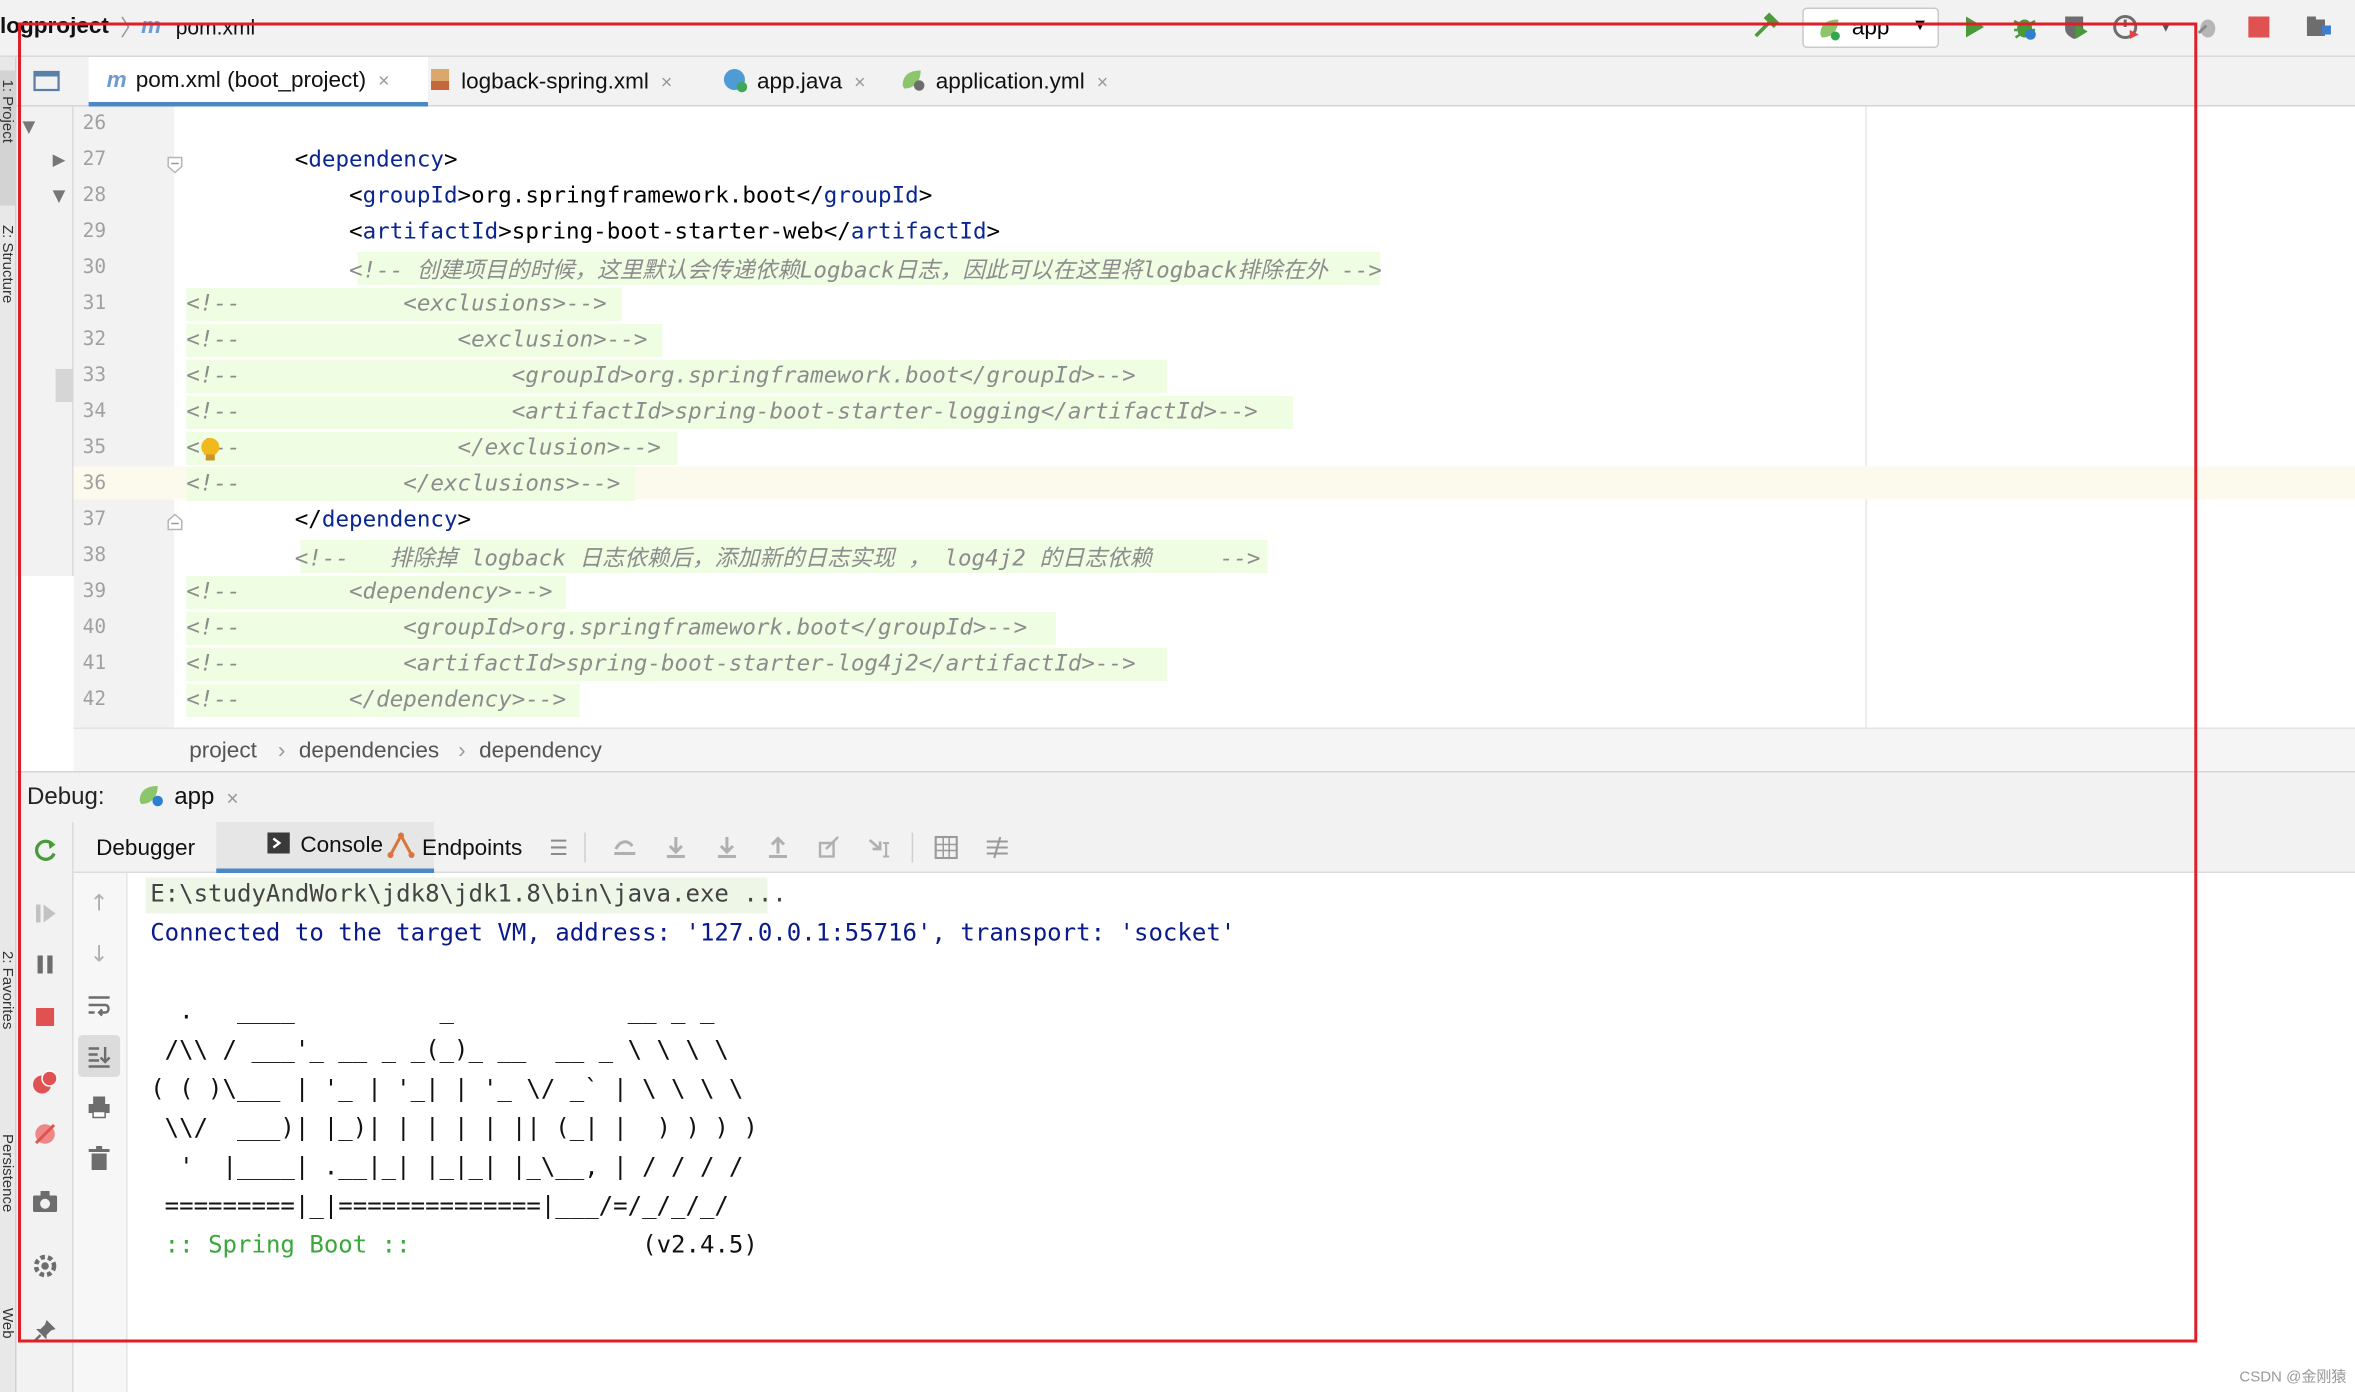 The height and width of the screenshot is (1392, 2355). I want to click on web-tool-button: Web, so click(7, 1336).